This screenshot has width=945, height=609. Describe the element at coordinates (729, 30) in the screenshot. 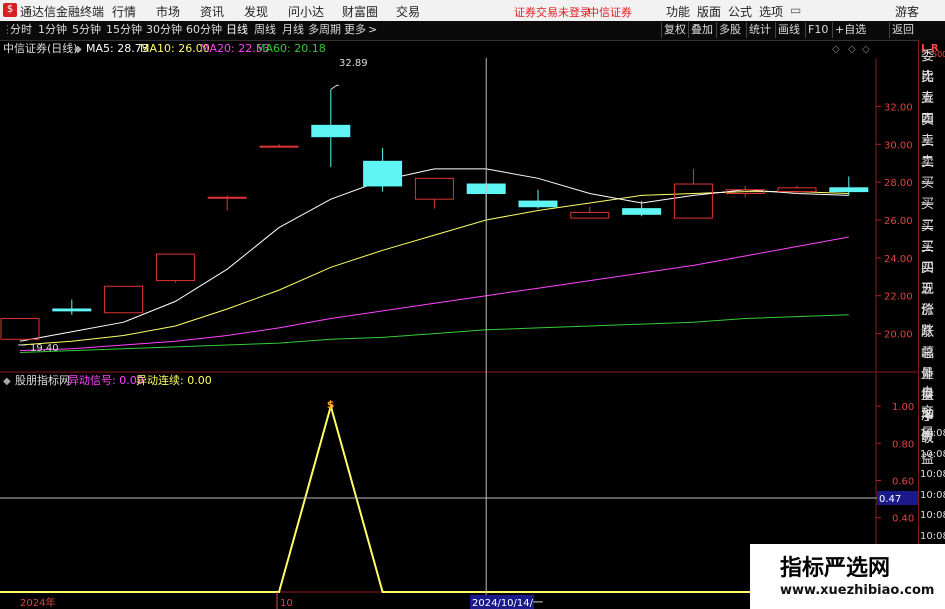

I see `multi-stock-button: 多股` at that location.